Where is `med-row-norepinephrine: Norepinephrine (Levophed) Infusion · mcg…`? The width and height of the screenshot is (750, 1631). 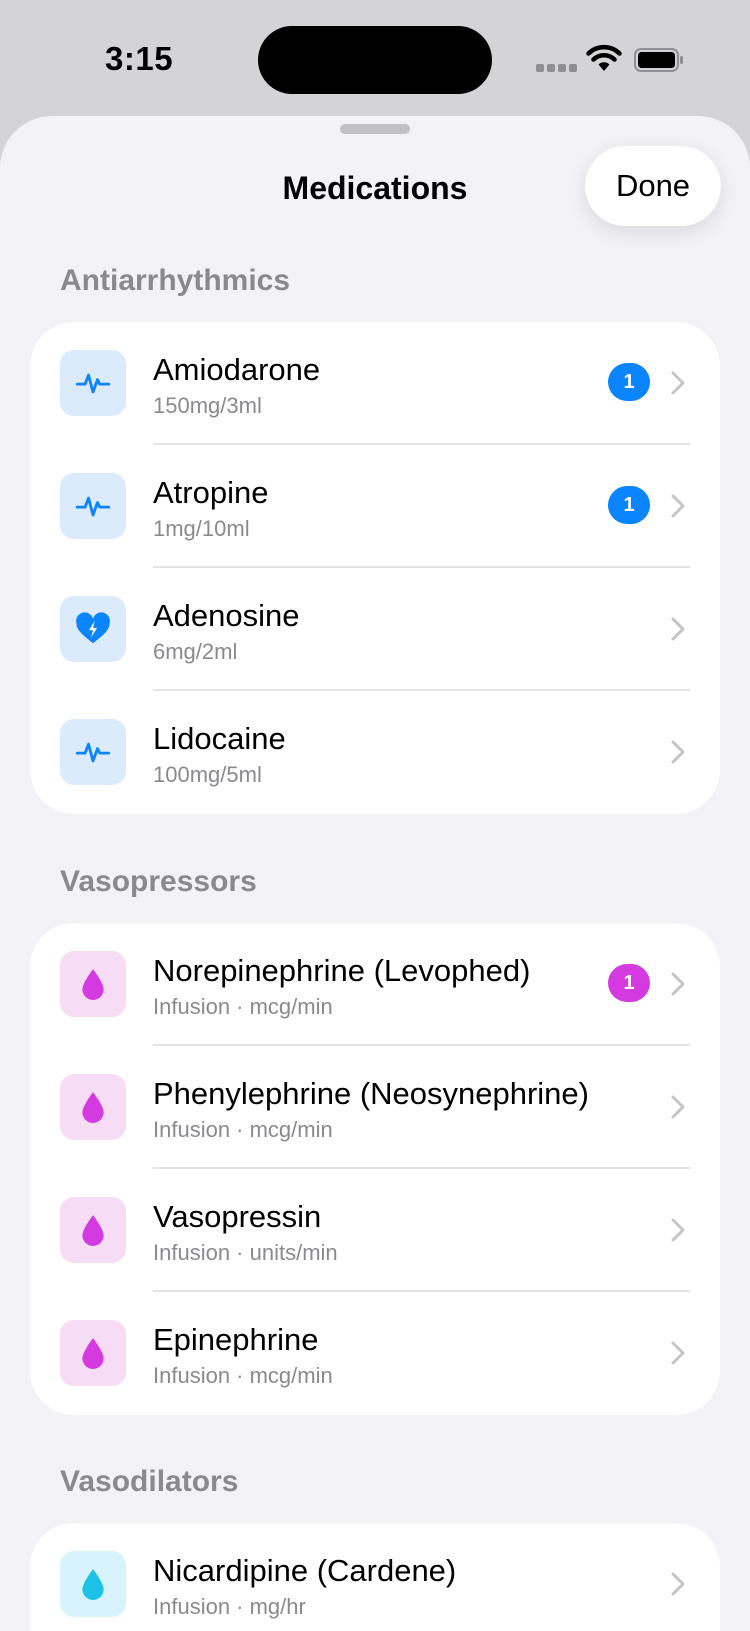 med-row-norepinephrine: Norepinephrine (Levophed) Infusion · mcg… is located at coordinates (375, 984).